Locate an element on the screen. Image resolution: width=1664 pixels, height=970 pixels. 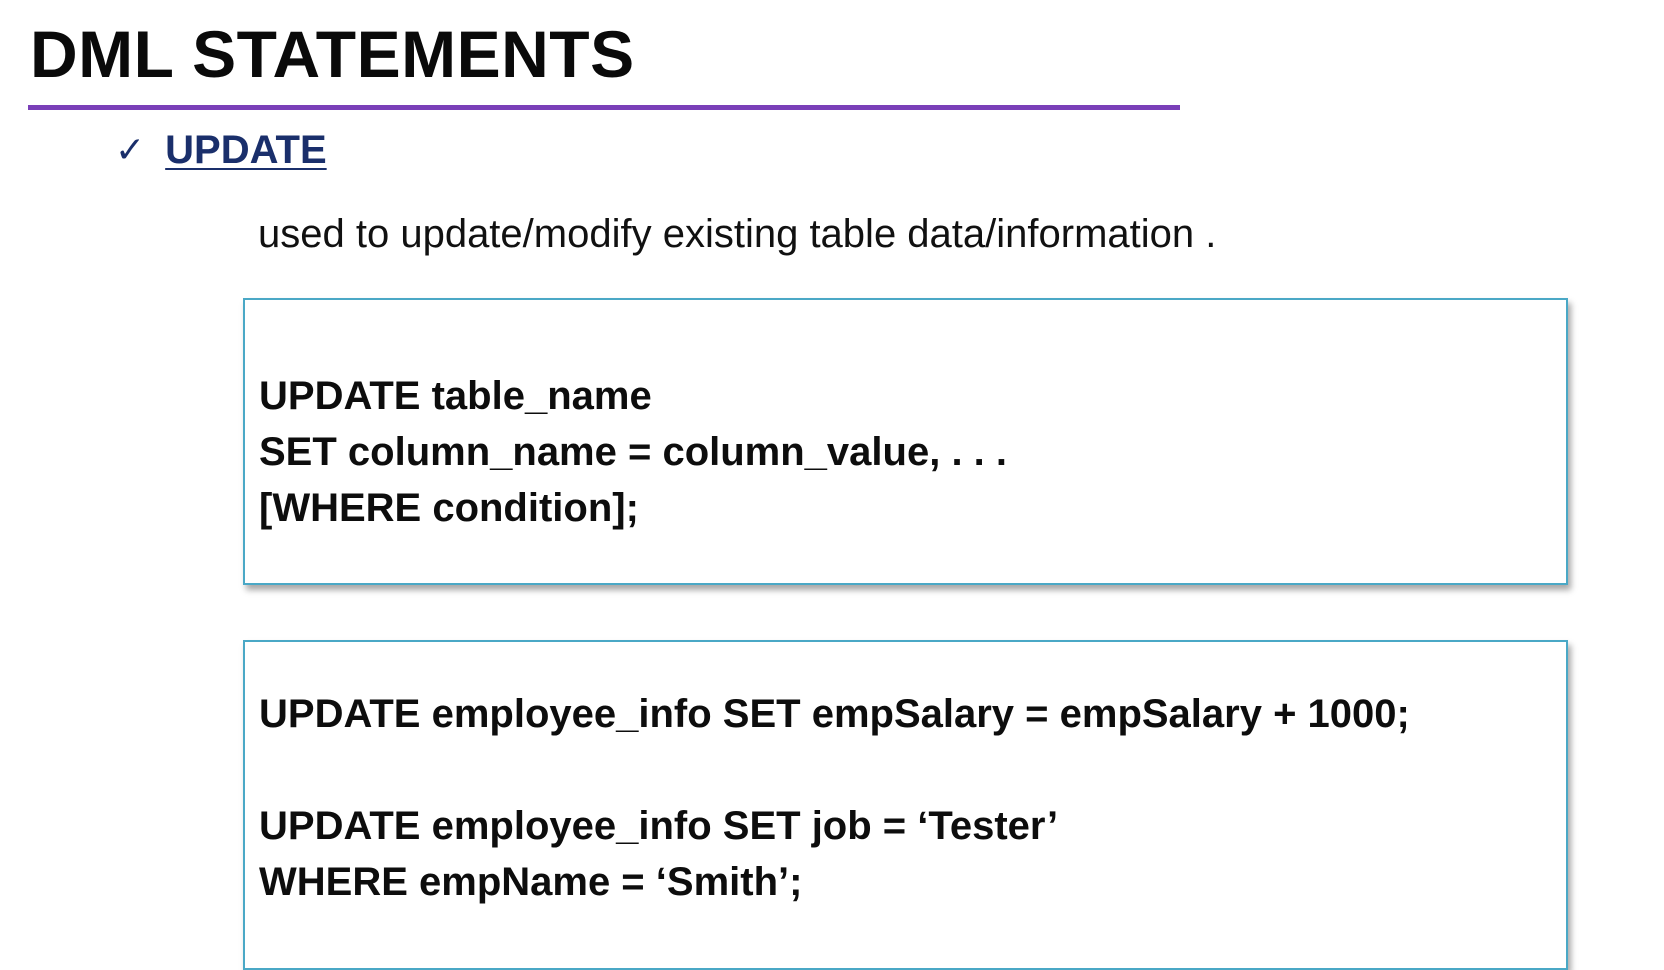
checkmark-icon: ✓ is located at coordinates (130, 150).